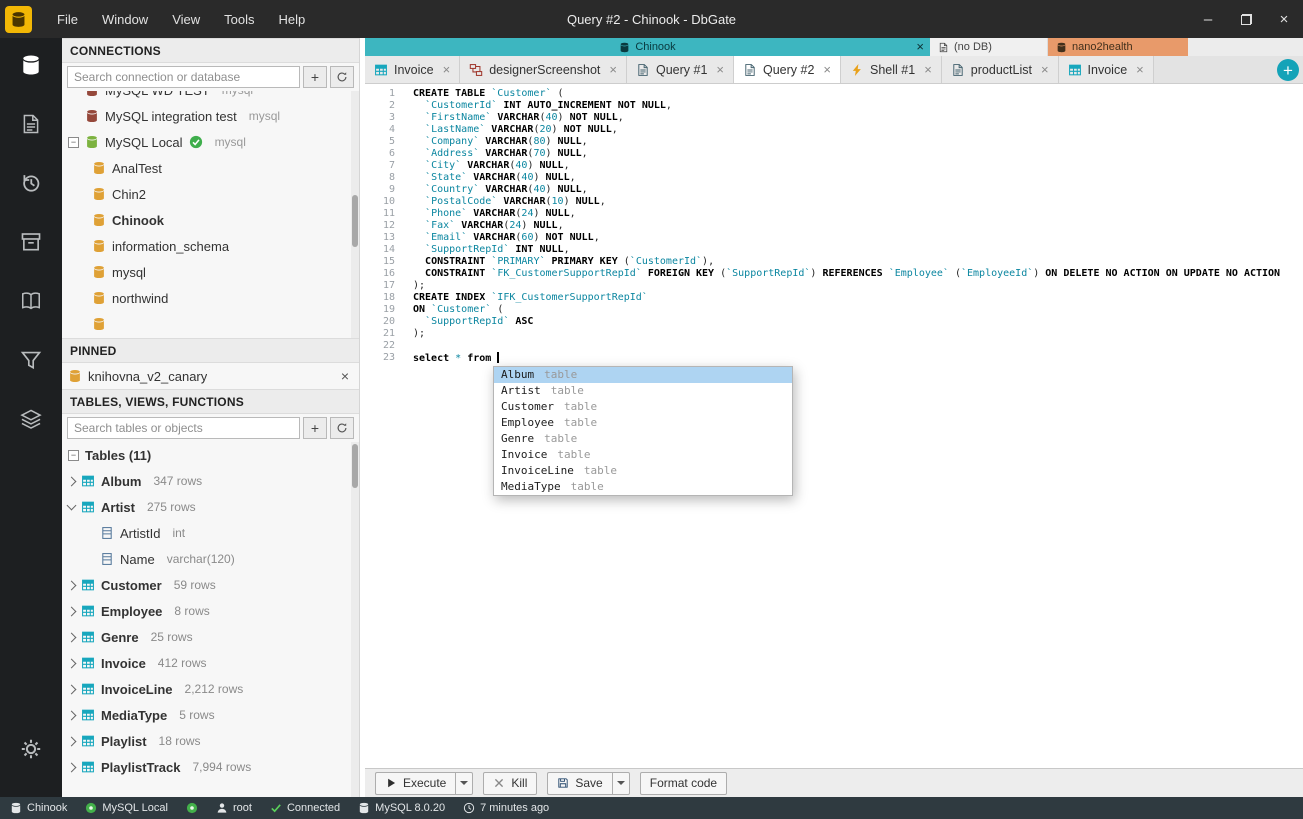 This screenshot has height=819, width=1303. Describe the element at coordinates (210, 533) in the screenshot. I see `column-item-artistid: ArtistId int` at that location.